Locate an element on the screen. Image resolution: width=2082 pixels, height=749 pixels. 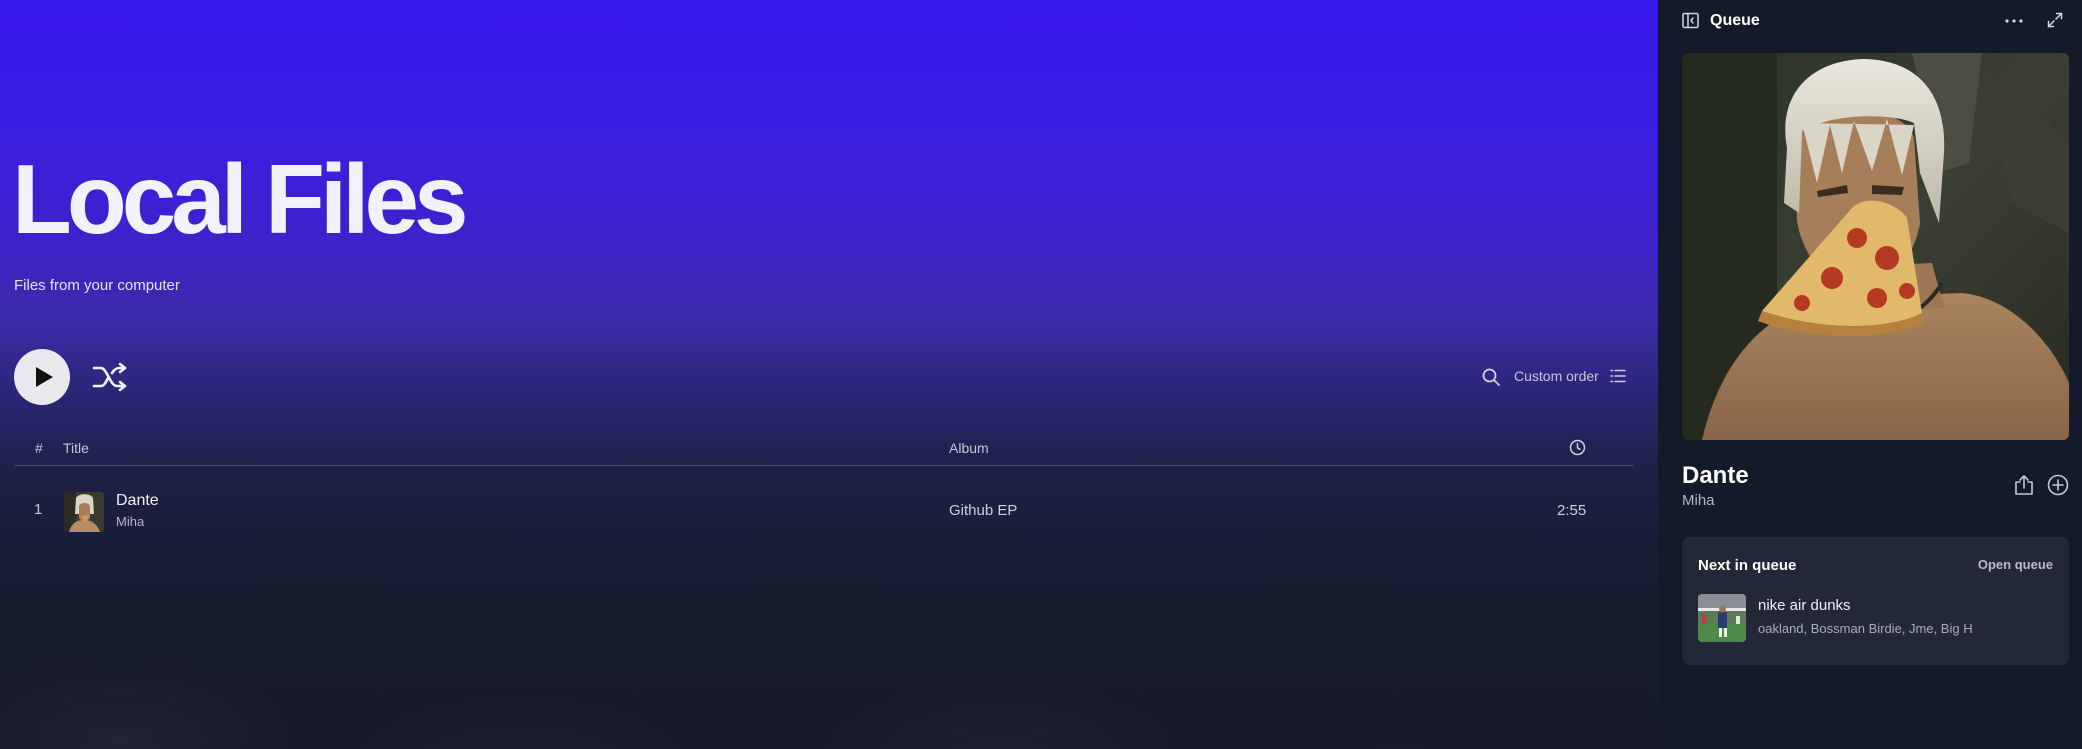
page-title: Local Files is located at coordinates (240, 199).